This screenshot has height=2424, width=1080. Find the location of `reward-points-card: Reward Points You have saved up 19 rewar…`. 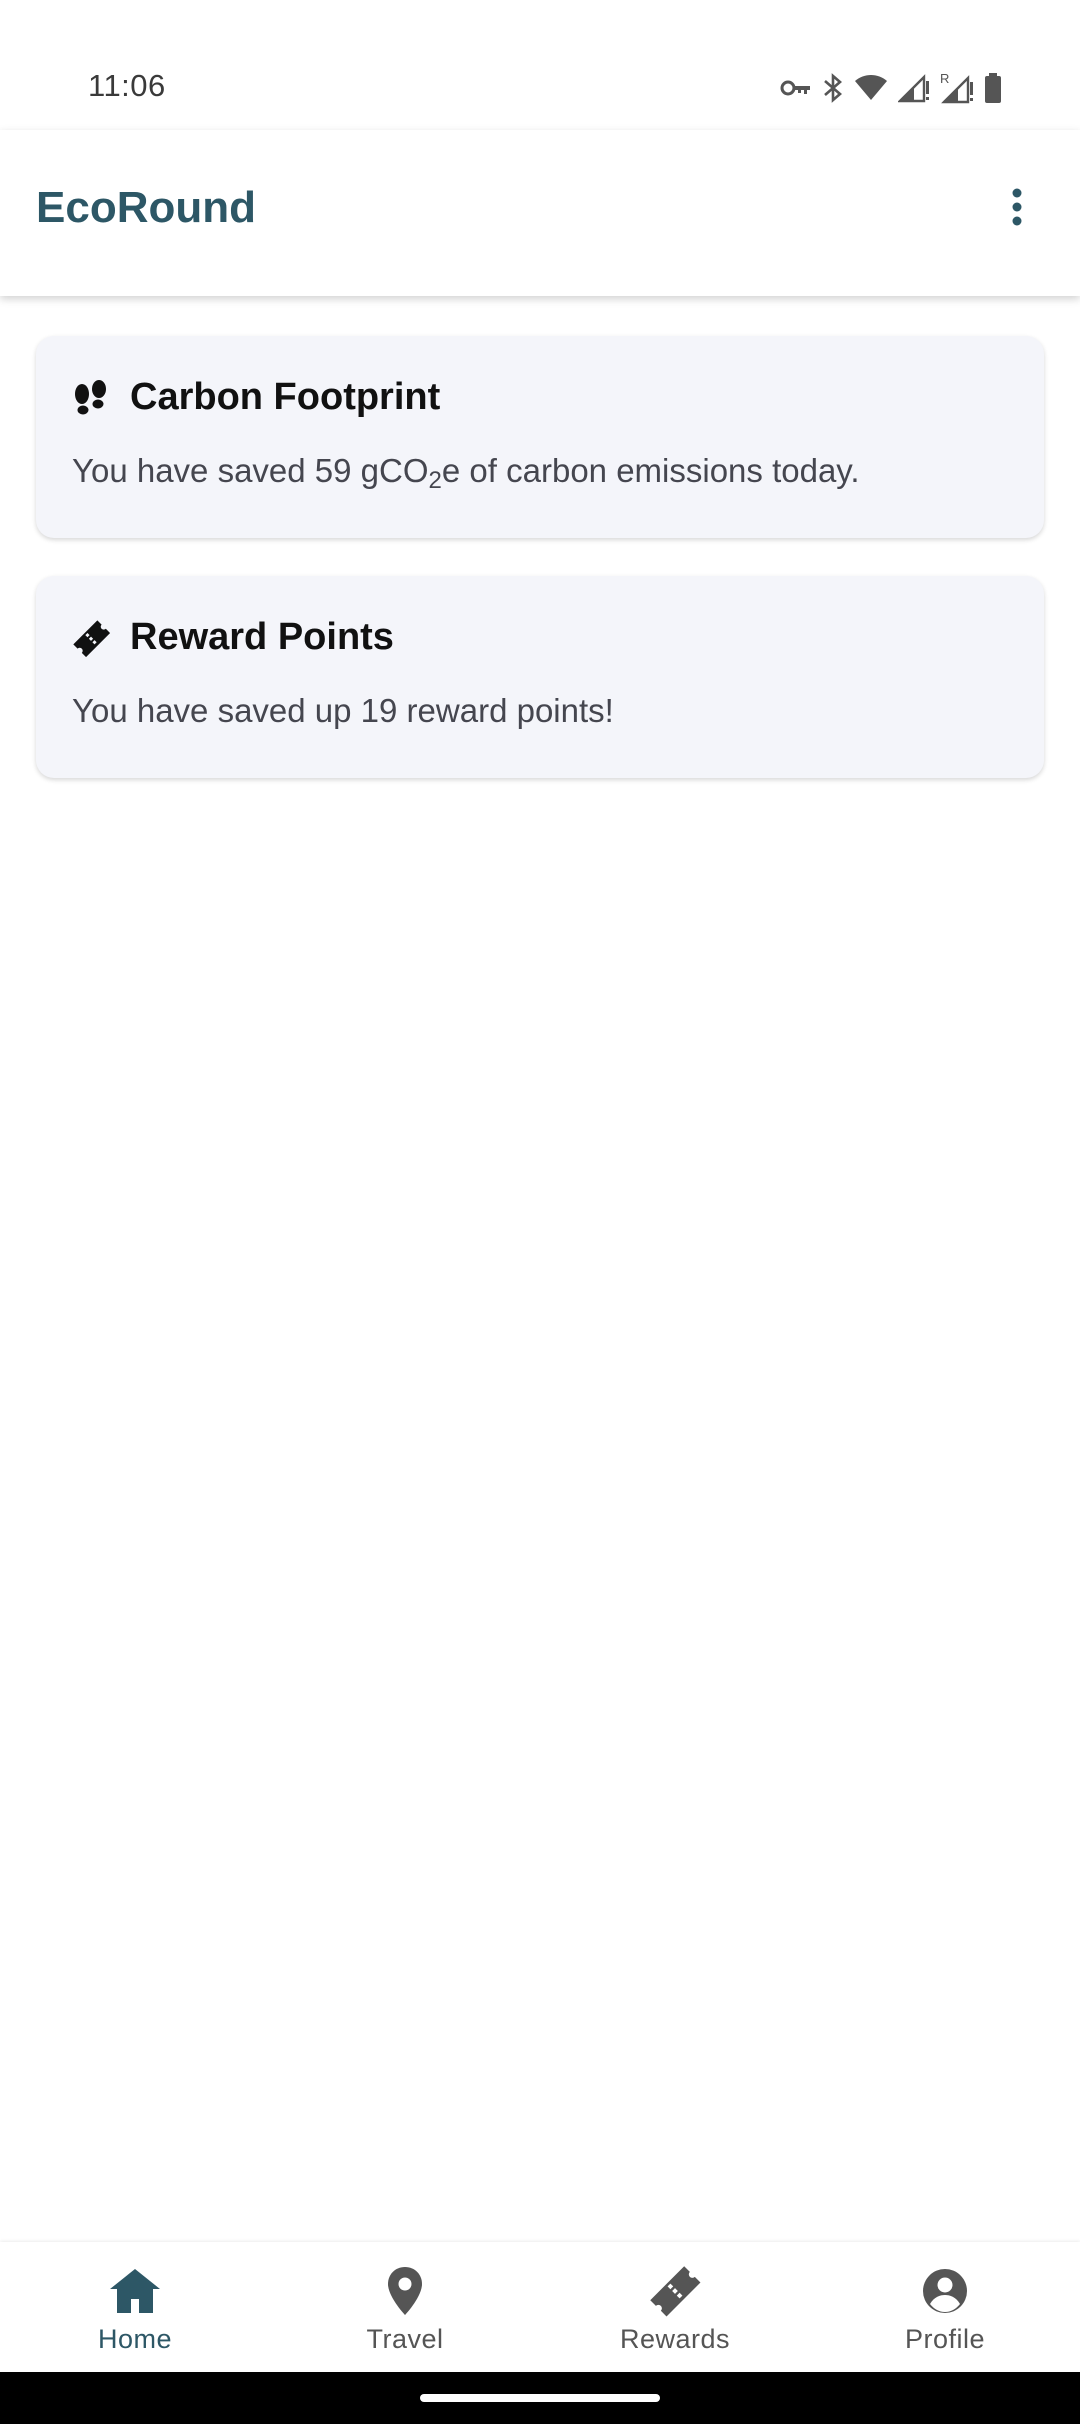

reward-points-card: Reward Points You have saved up 19 rewar… is located at coordinates (540, 677).